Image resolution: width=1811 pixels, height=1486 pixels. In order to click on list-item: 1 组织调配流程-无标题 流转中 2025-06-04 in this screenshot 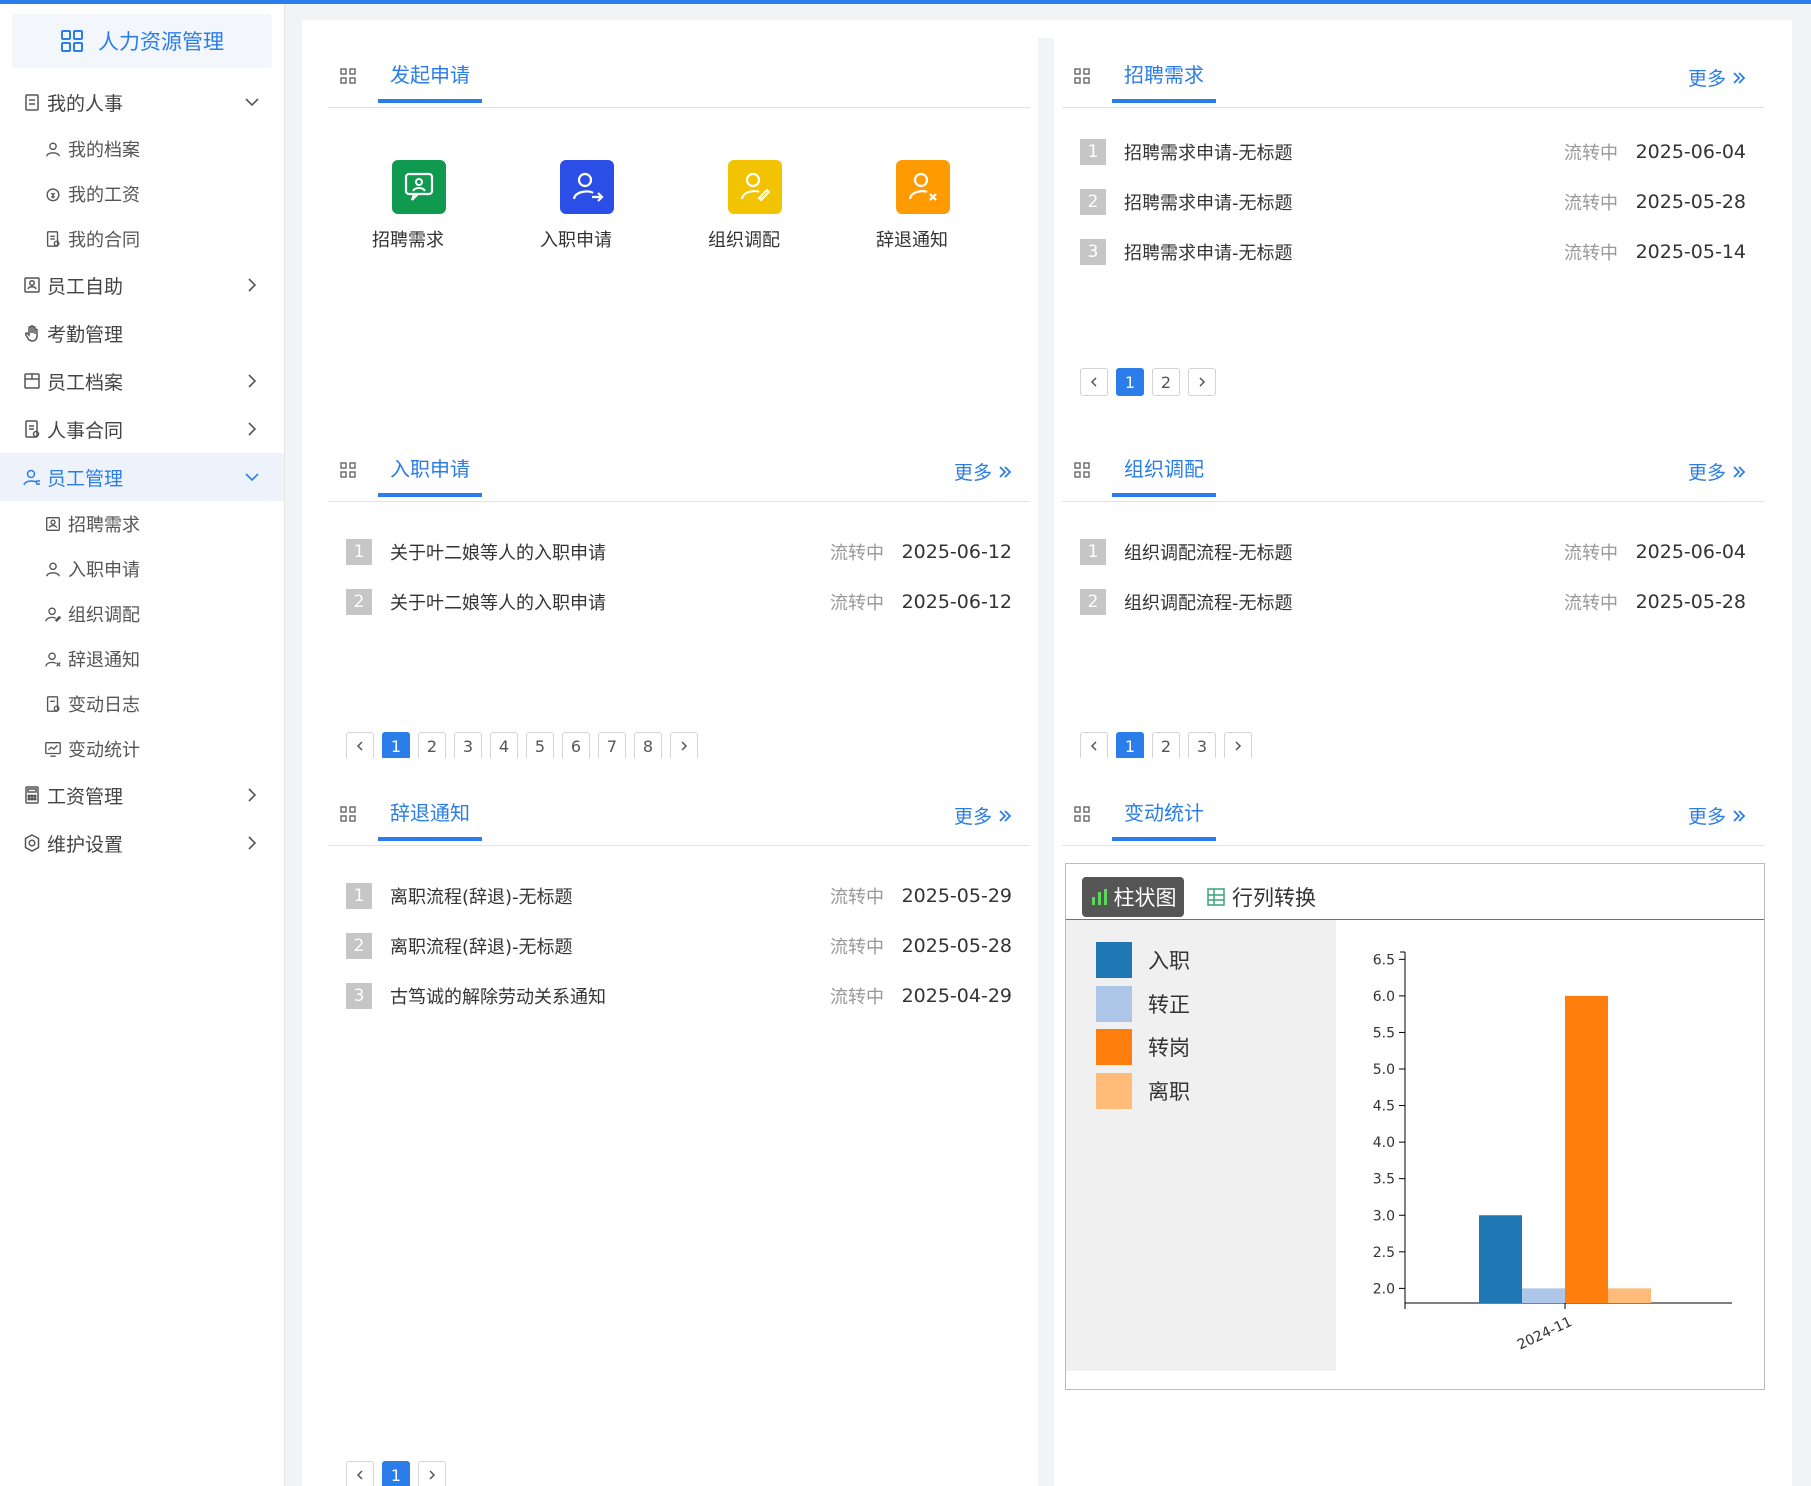, I will do `click(1413, 552)`.